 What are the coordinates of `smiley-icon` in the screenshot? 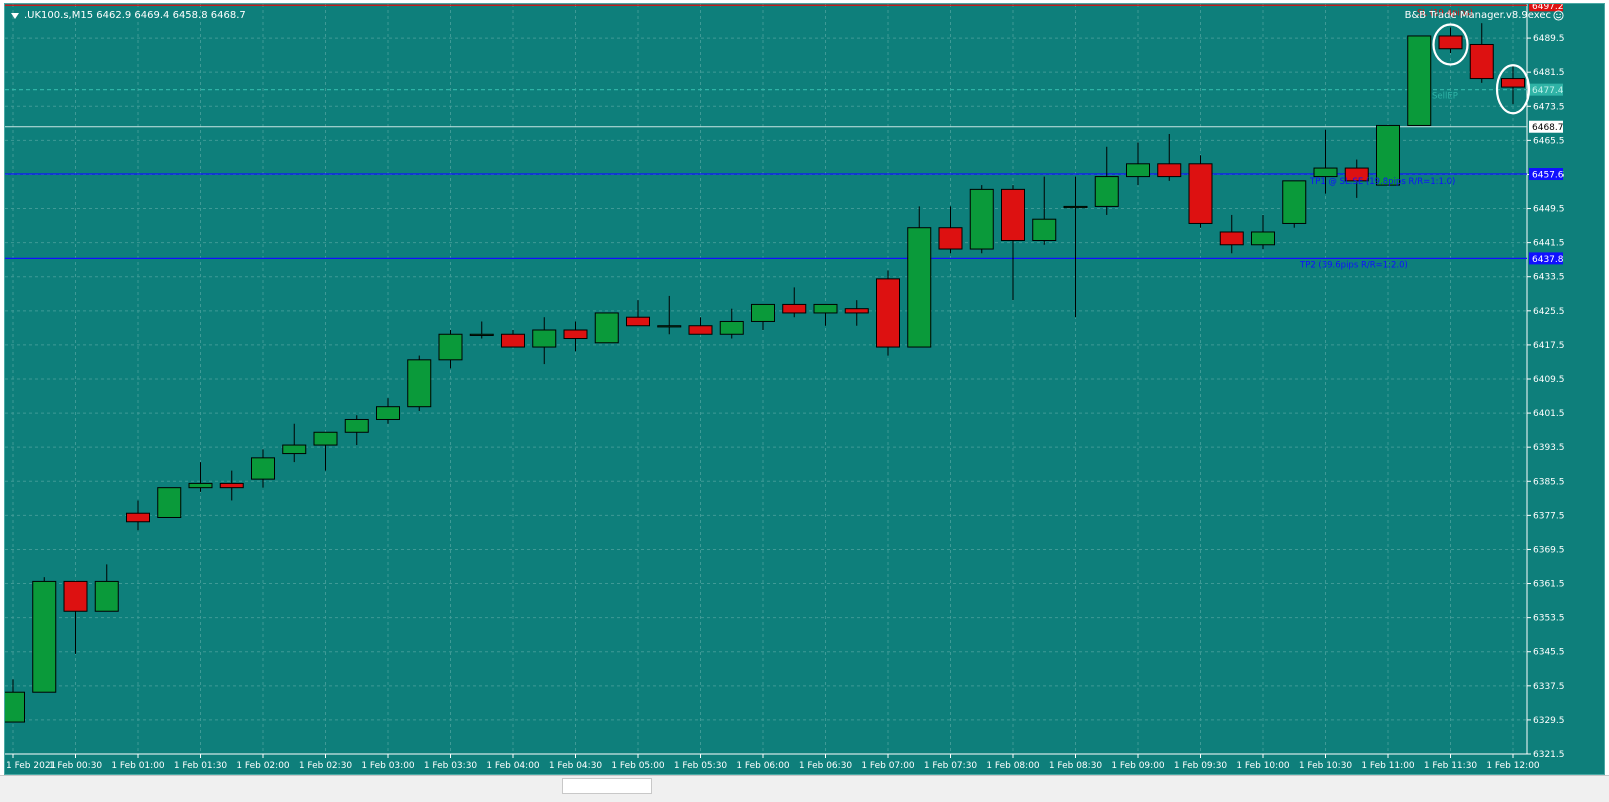 It's located at (1558, 15).